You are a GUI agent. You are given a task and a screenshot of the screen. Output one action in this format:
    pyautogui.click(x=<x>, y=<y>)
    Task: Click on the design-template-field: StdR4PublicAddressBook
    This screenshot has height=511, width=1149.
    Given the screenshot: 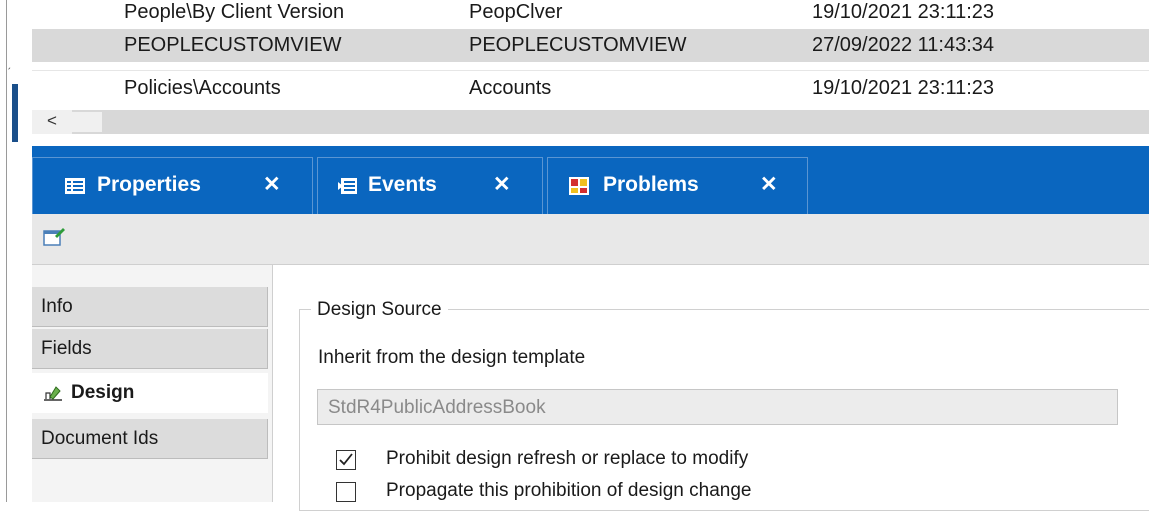 What is the action you would take?
    pyautogui.click(x=717, y=407)
    